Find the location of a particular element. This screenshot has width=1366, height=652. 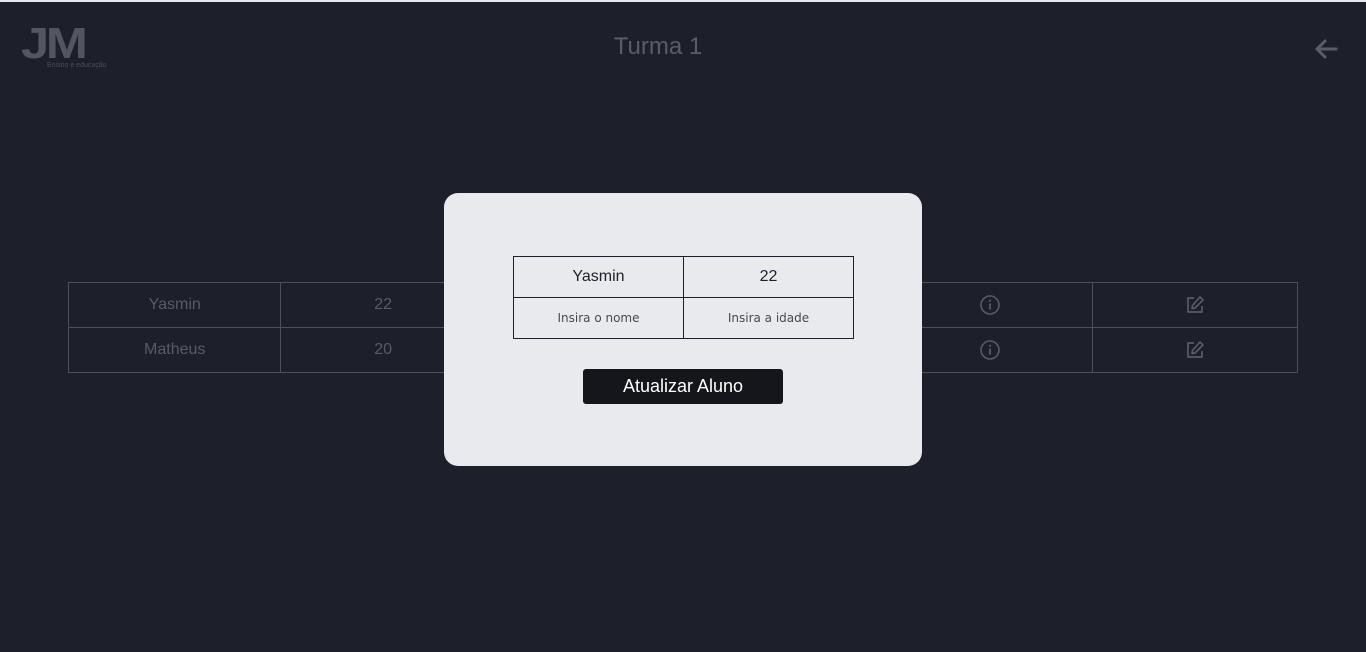

arrow-left-icon is located at coordinates (1326, 49).